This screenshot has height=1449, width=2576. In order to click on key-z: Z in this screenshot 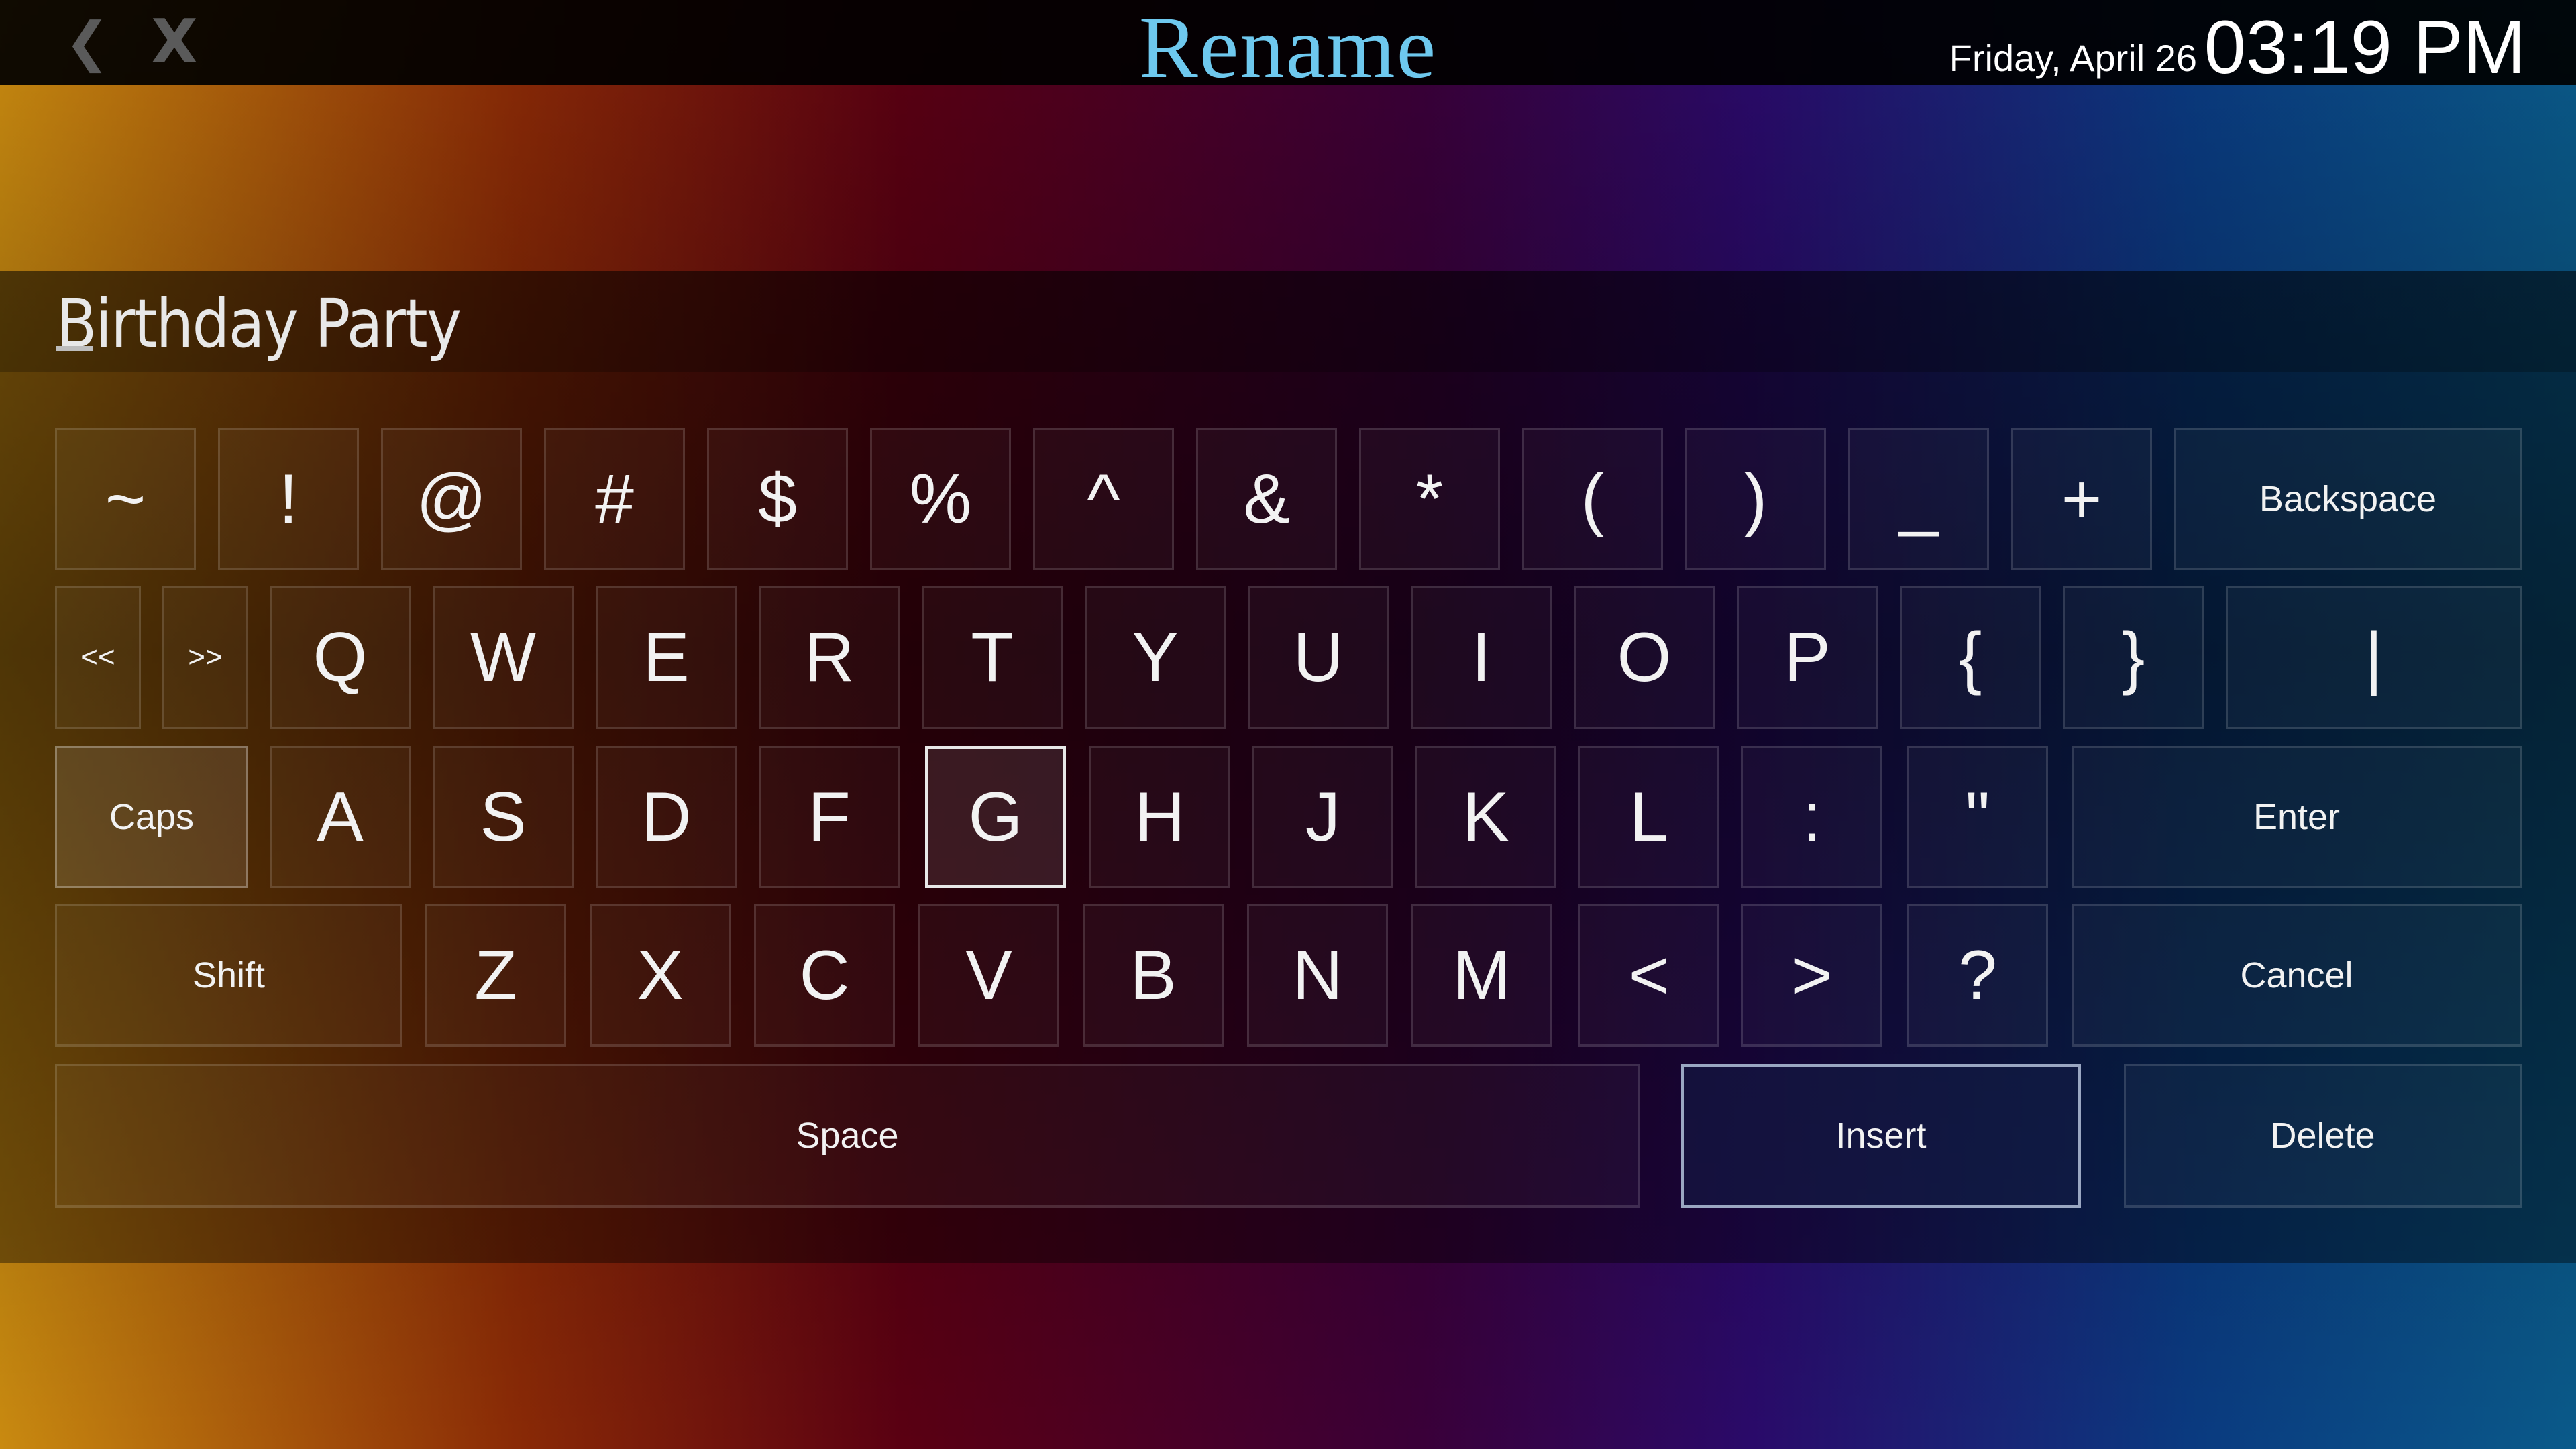, I will do `click(495, 975)`.